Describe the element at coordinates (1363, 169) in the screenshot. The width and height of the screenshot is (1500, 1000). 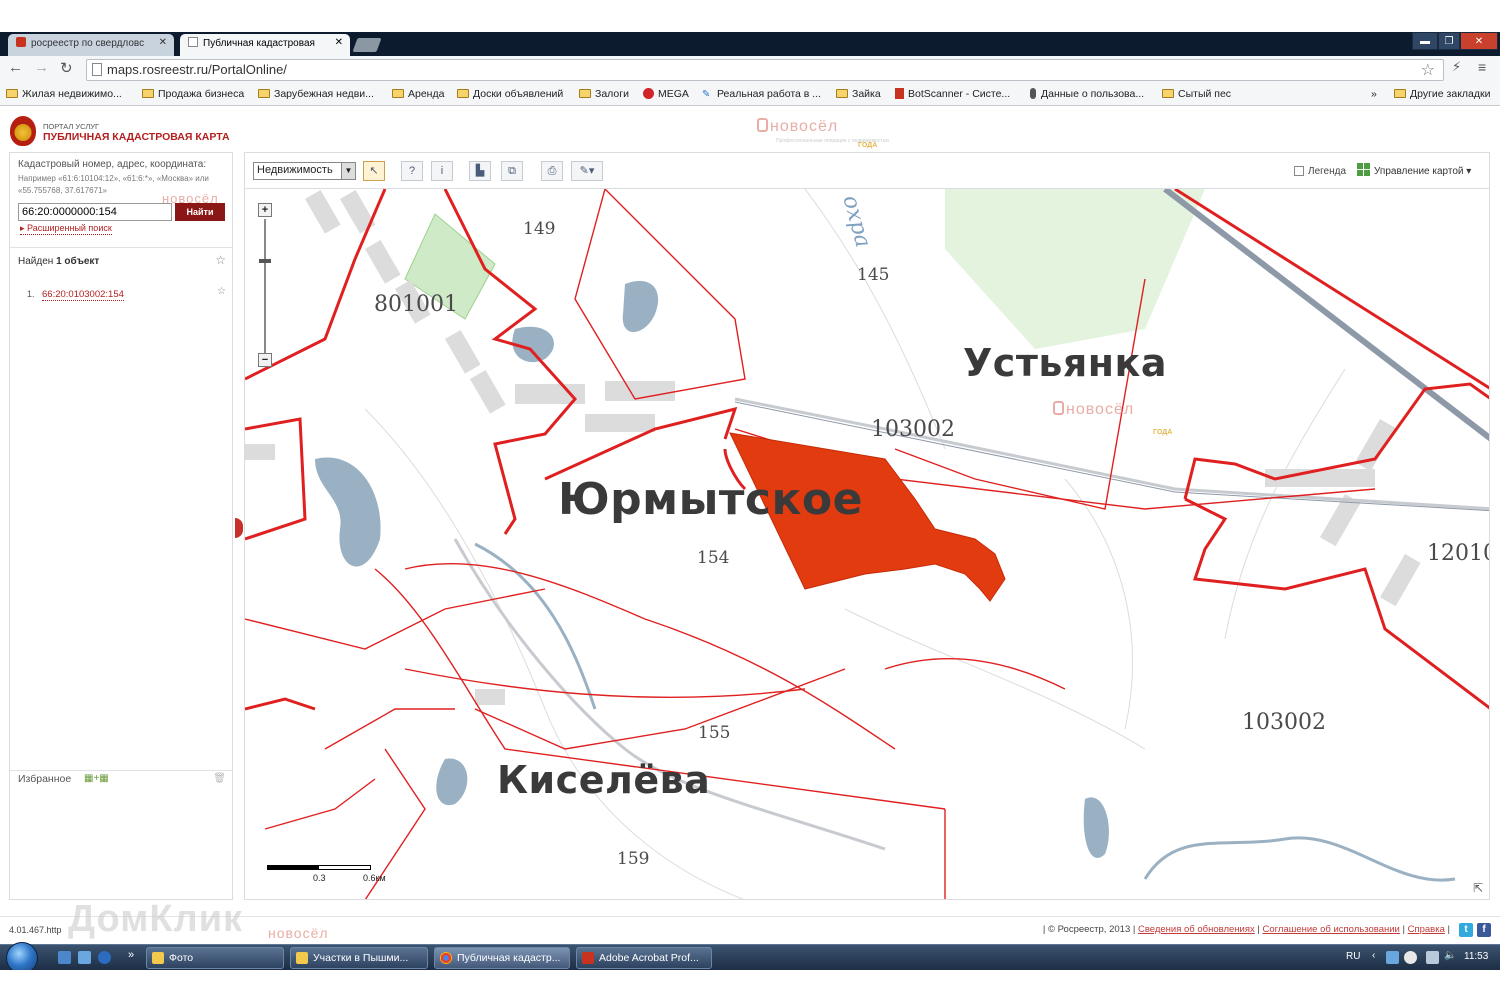
I see `grid-icon` at that location.